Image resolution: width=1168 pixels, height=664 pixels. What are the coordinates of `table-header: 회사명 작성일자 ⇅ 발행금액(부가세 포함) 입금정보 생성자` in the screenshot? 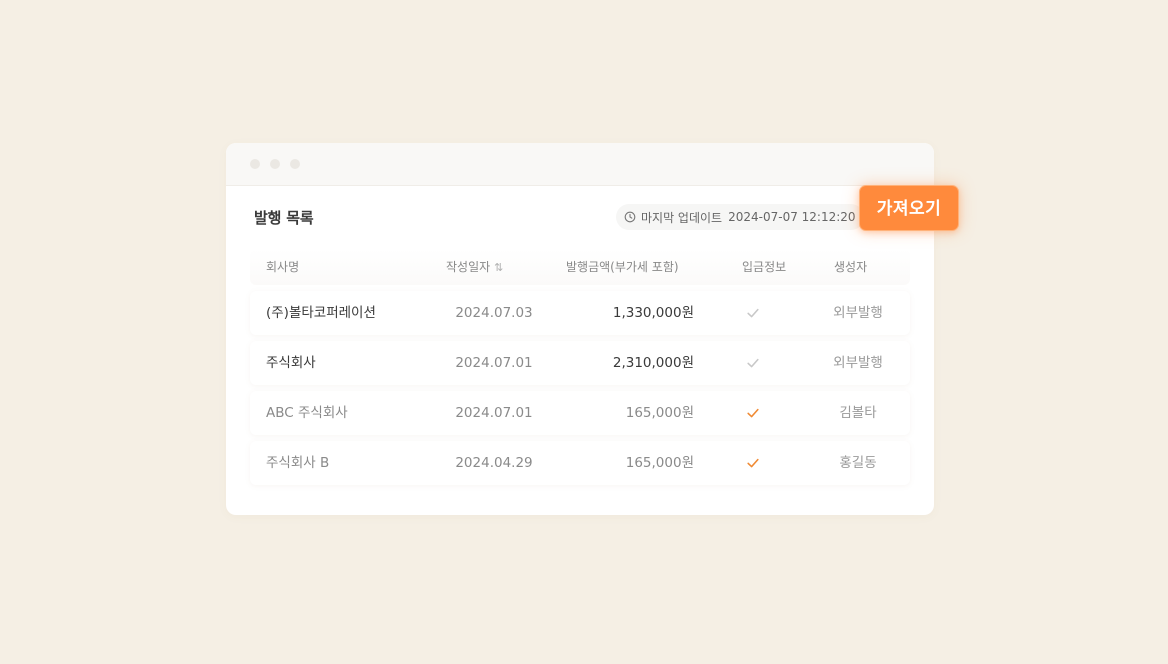 It's located at (580, 267).